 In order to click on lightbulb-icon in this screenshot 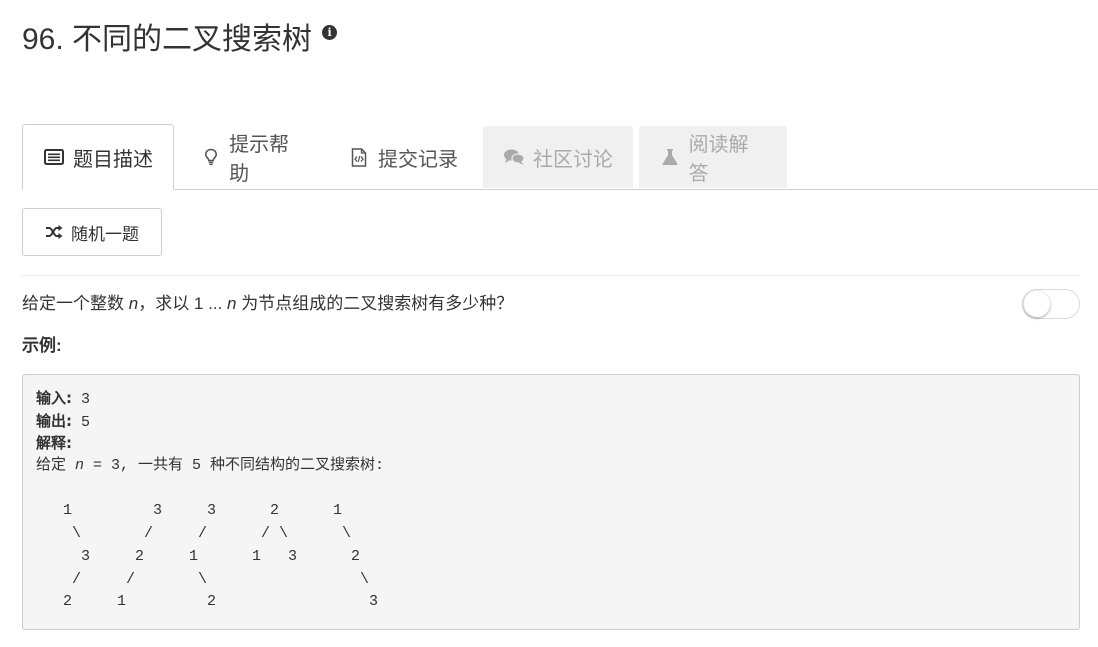, I will do `click(210, 157)`.